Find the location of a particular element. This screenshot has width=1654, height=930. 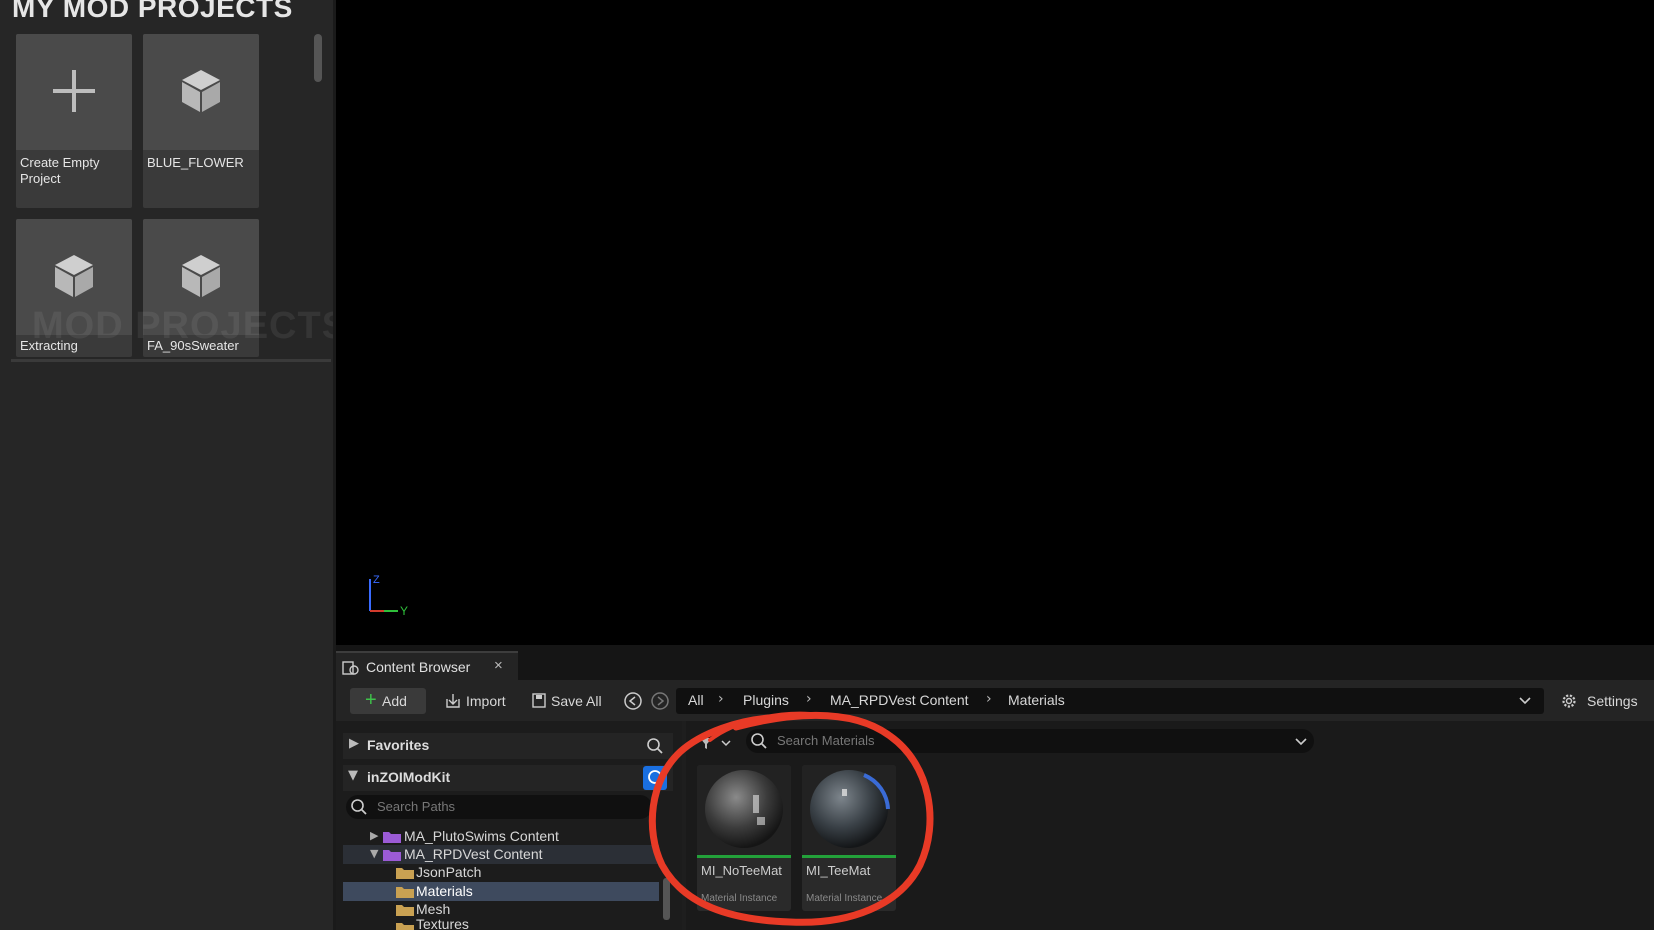

content-browser-icon is located at coordinates (350, 668).